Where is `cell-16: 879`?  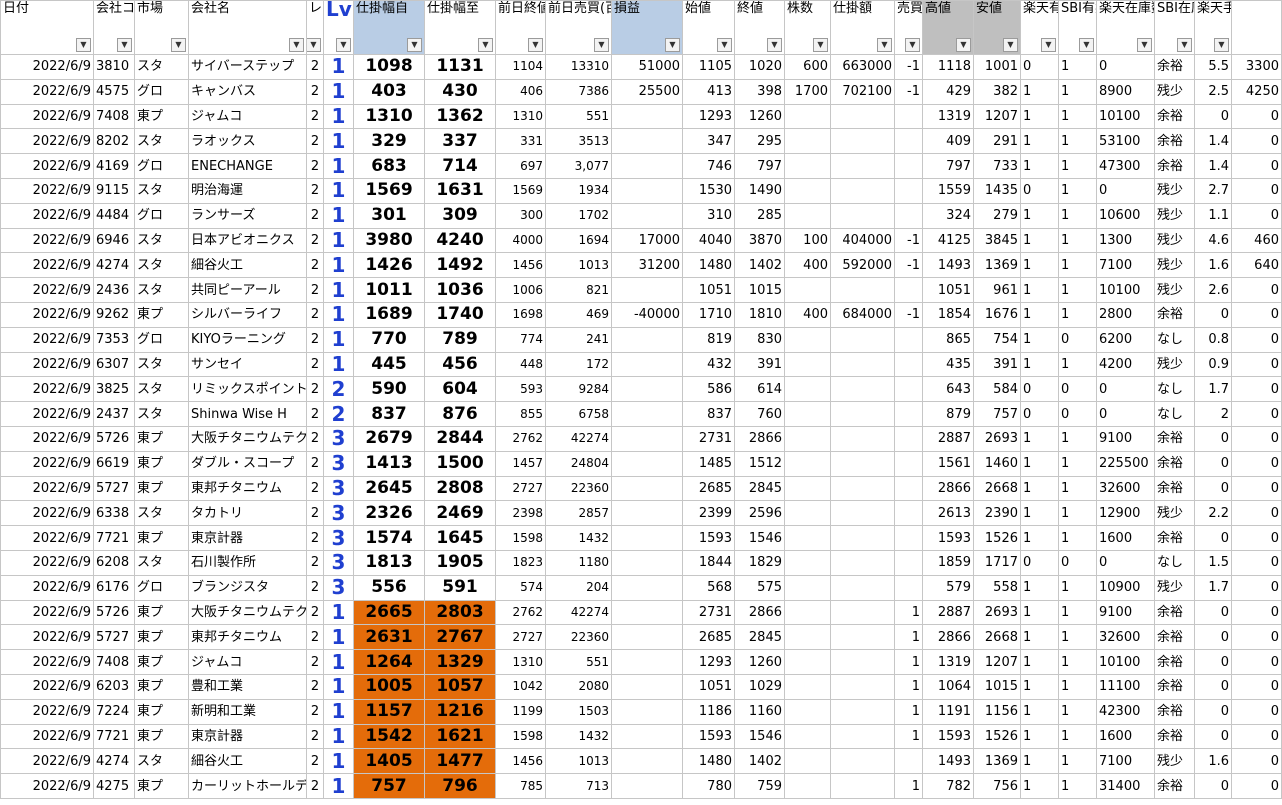
cell-16: 879 is located at coordinates (948, 414).